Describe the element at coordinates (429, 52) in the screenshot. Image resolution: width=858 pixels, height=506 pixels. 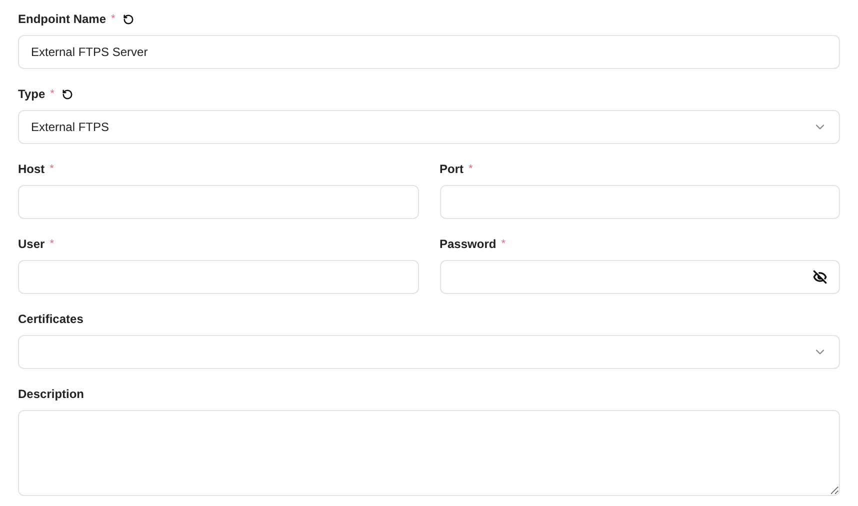
I see `text-field: External FTPS Server` at that location.